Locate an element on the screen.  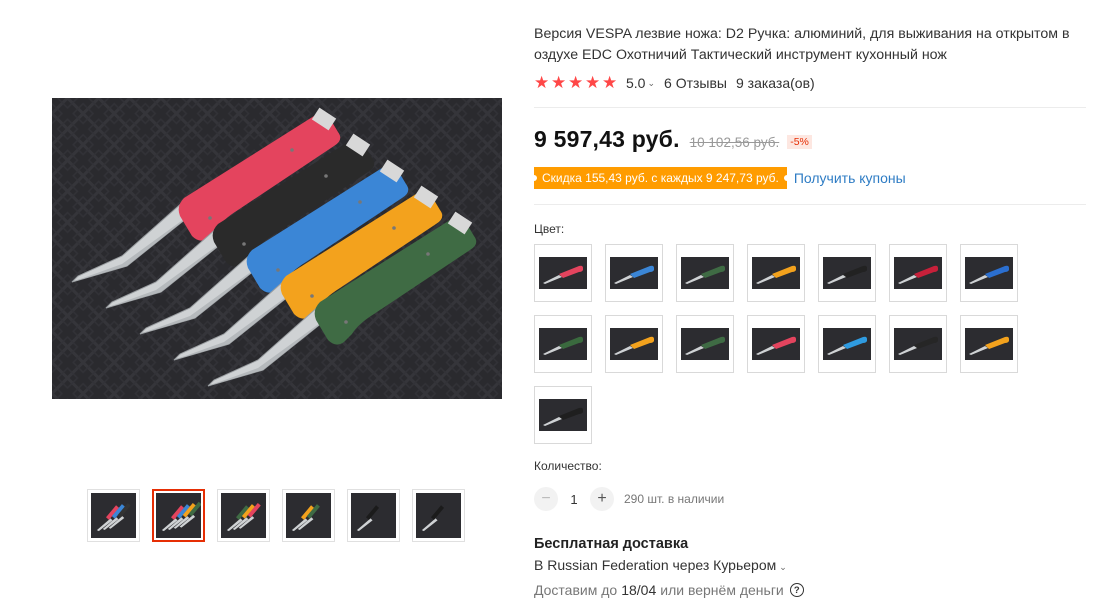
shipping-destination-text: В Russian Federation через Курьером is located at coordinates (655, 565).